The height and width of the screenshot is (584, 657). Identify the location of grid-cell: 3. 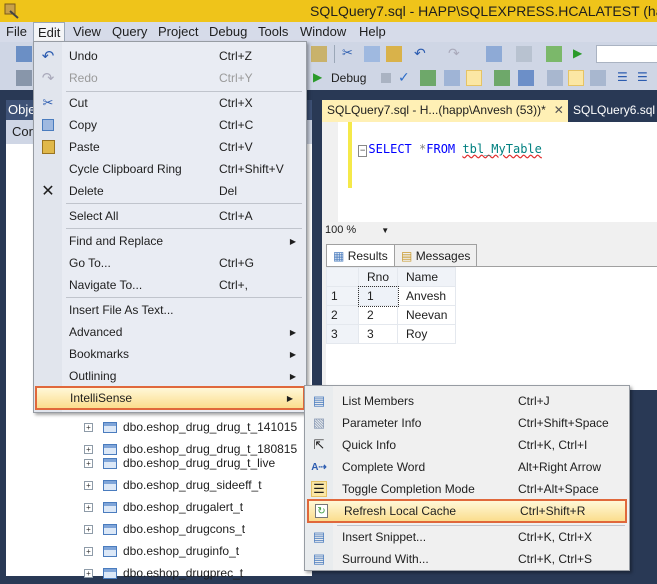
(378, 334).